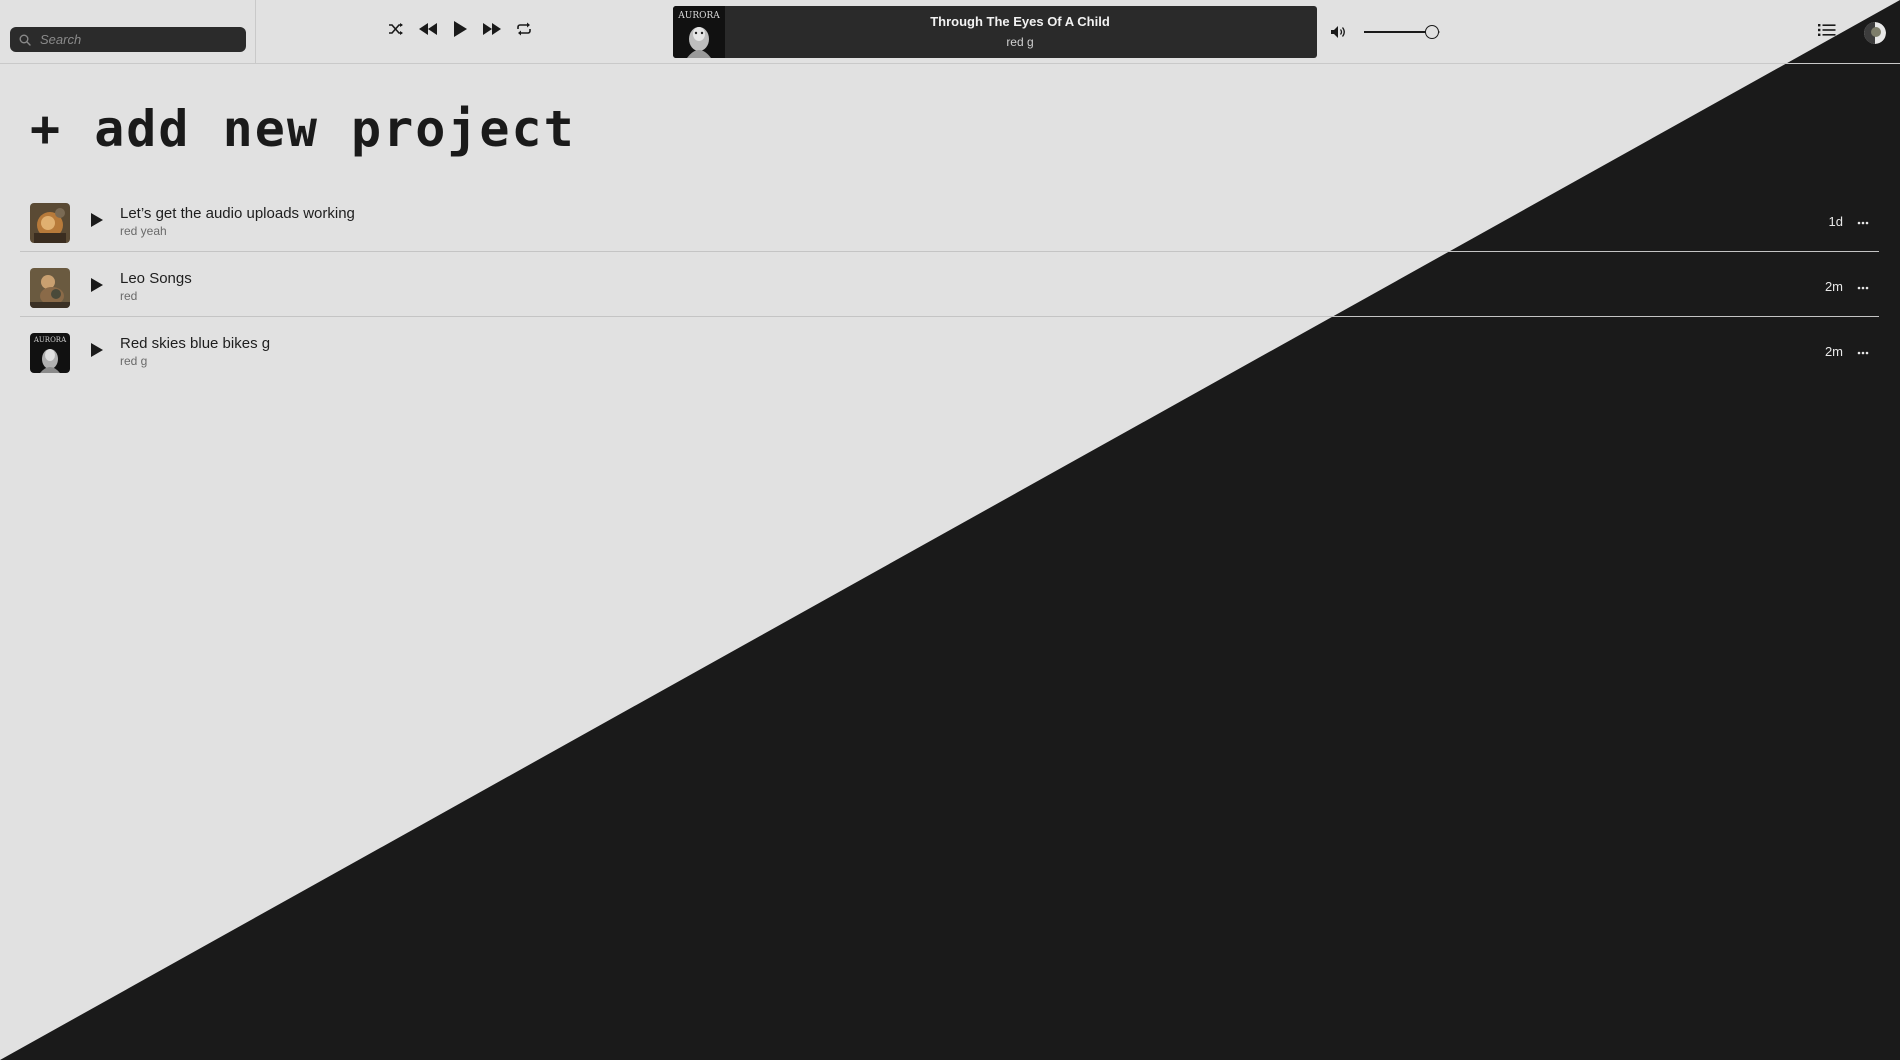  I want to click on project-title: Red skies blue bikes g, so click(195, 343).